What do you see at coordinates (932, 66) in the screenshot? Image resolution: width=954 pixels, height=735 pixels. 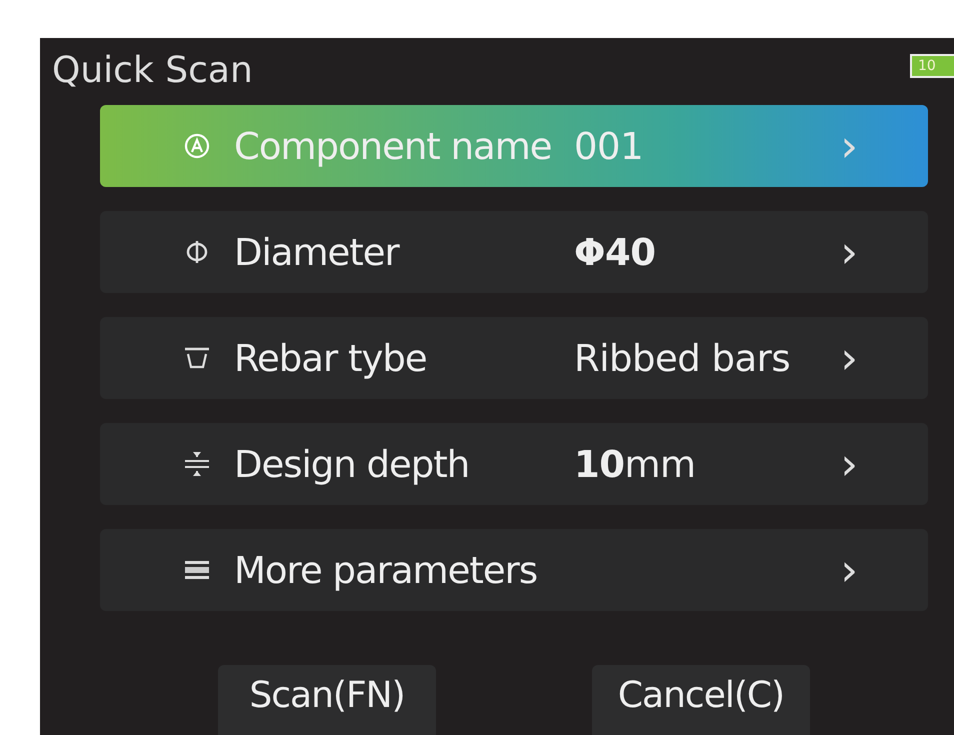 I see `battery-indicator: 10` at bounding box center [932, 66].